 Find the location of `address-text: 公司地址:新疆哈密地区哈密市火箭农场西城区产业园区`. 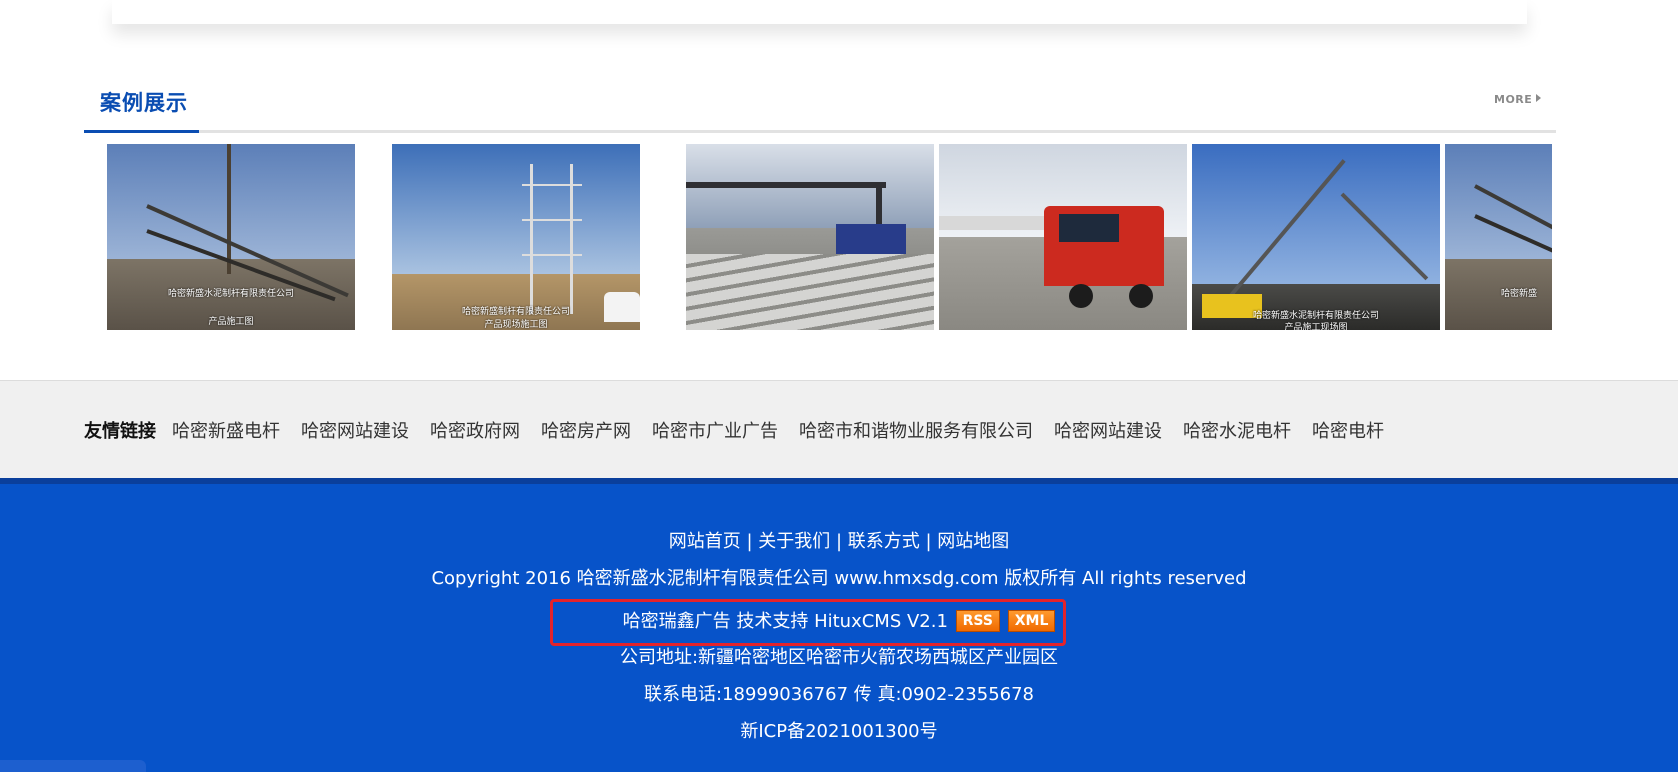

address-text: 公司地址:新疆哈密地区哈密市火箭农场西城区产业园区 is located at coordinates (839, 657).